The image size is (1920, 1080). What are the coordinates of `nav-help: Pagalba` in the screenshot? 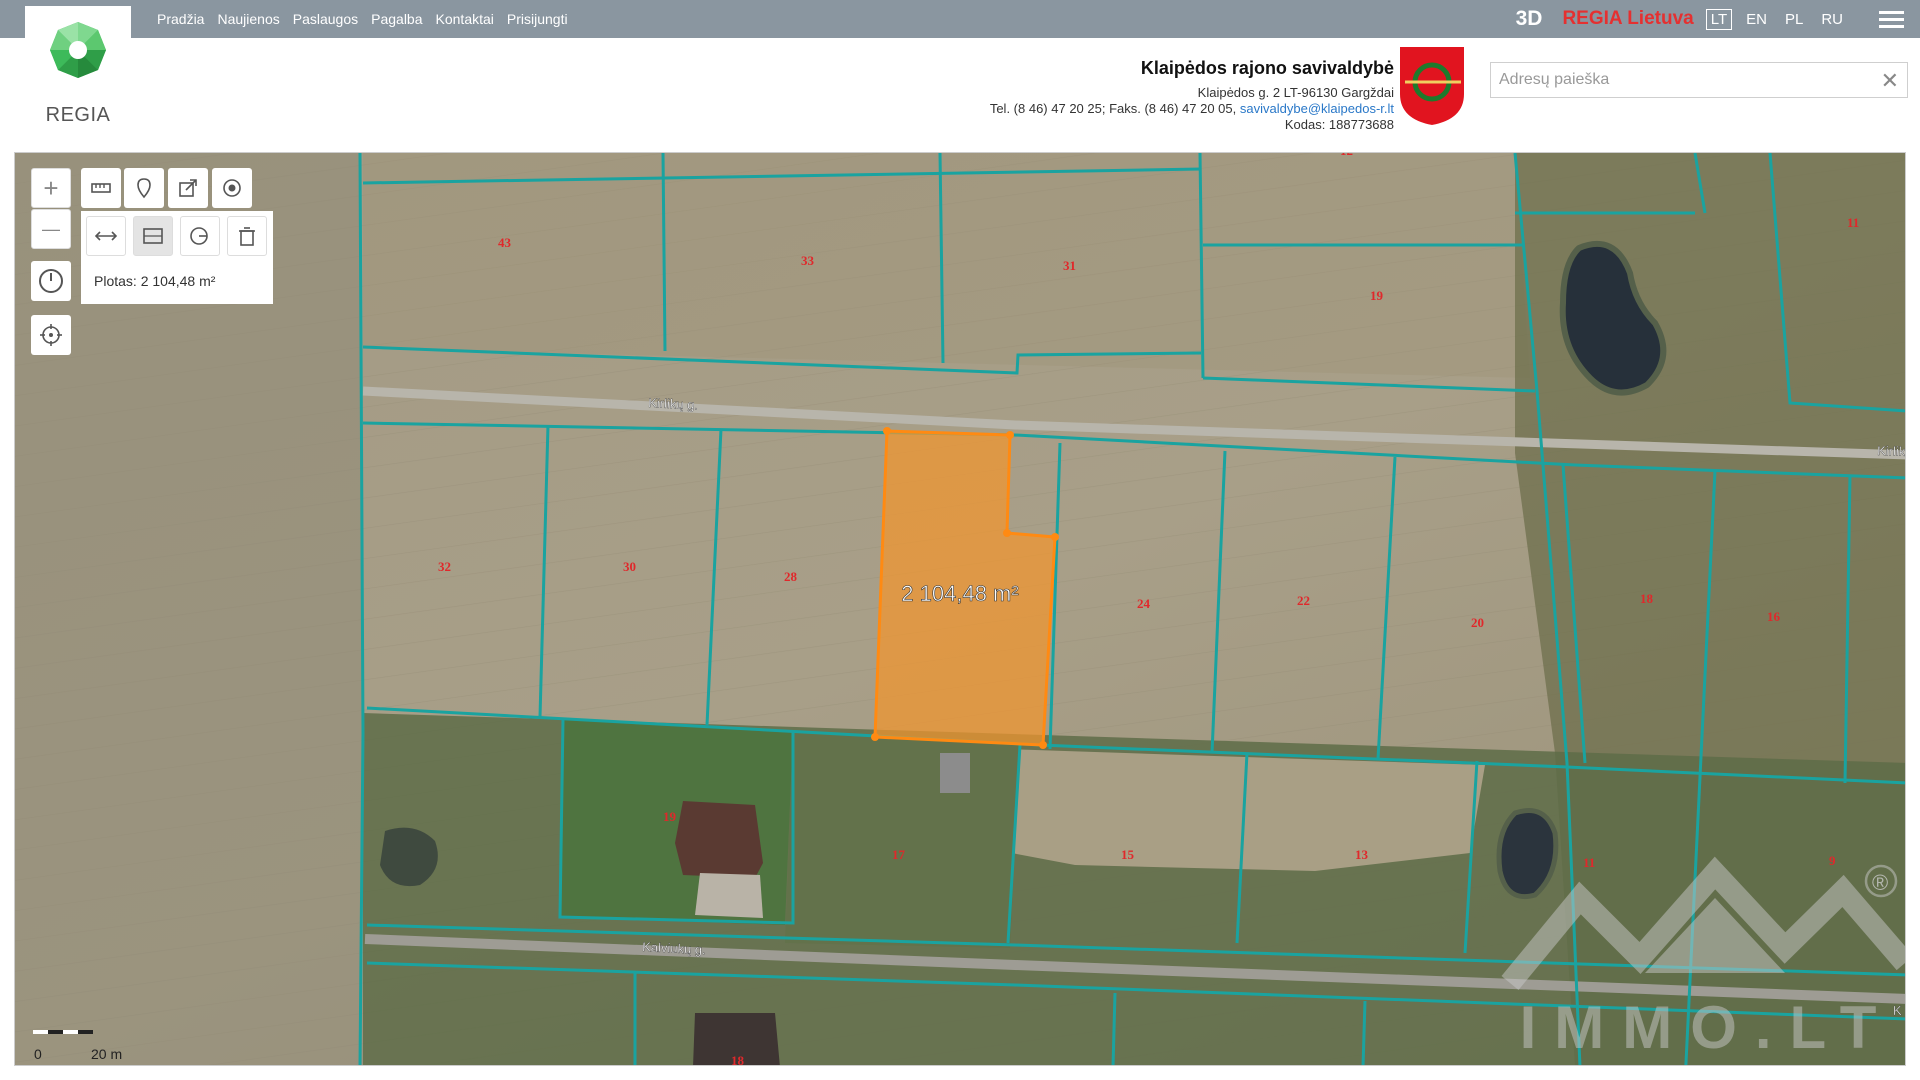 It's located at (396, 19).